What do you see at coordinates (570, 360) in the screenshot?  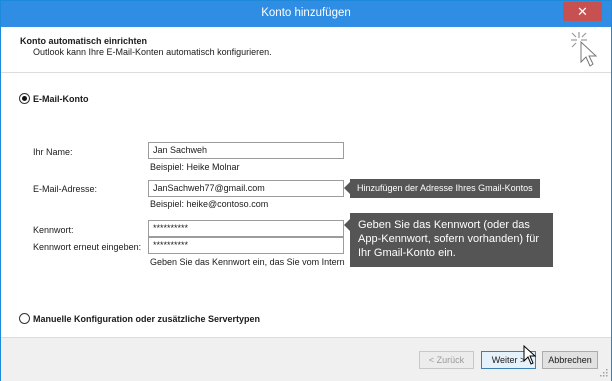 I see `cancel-button: Abbrechen` at bounding box center [570, 360].